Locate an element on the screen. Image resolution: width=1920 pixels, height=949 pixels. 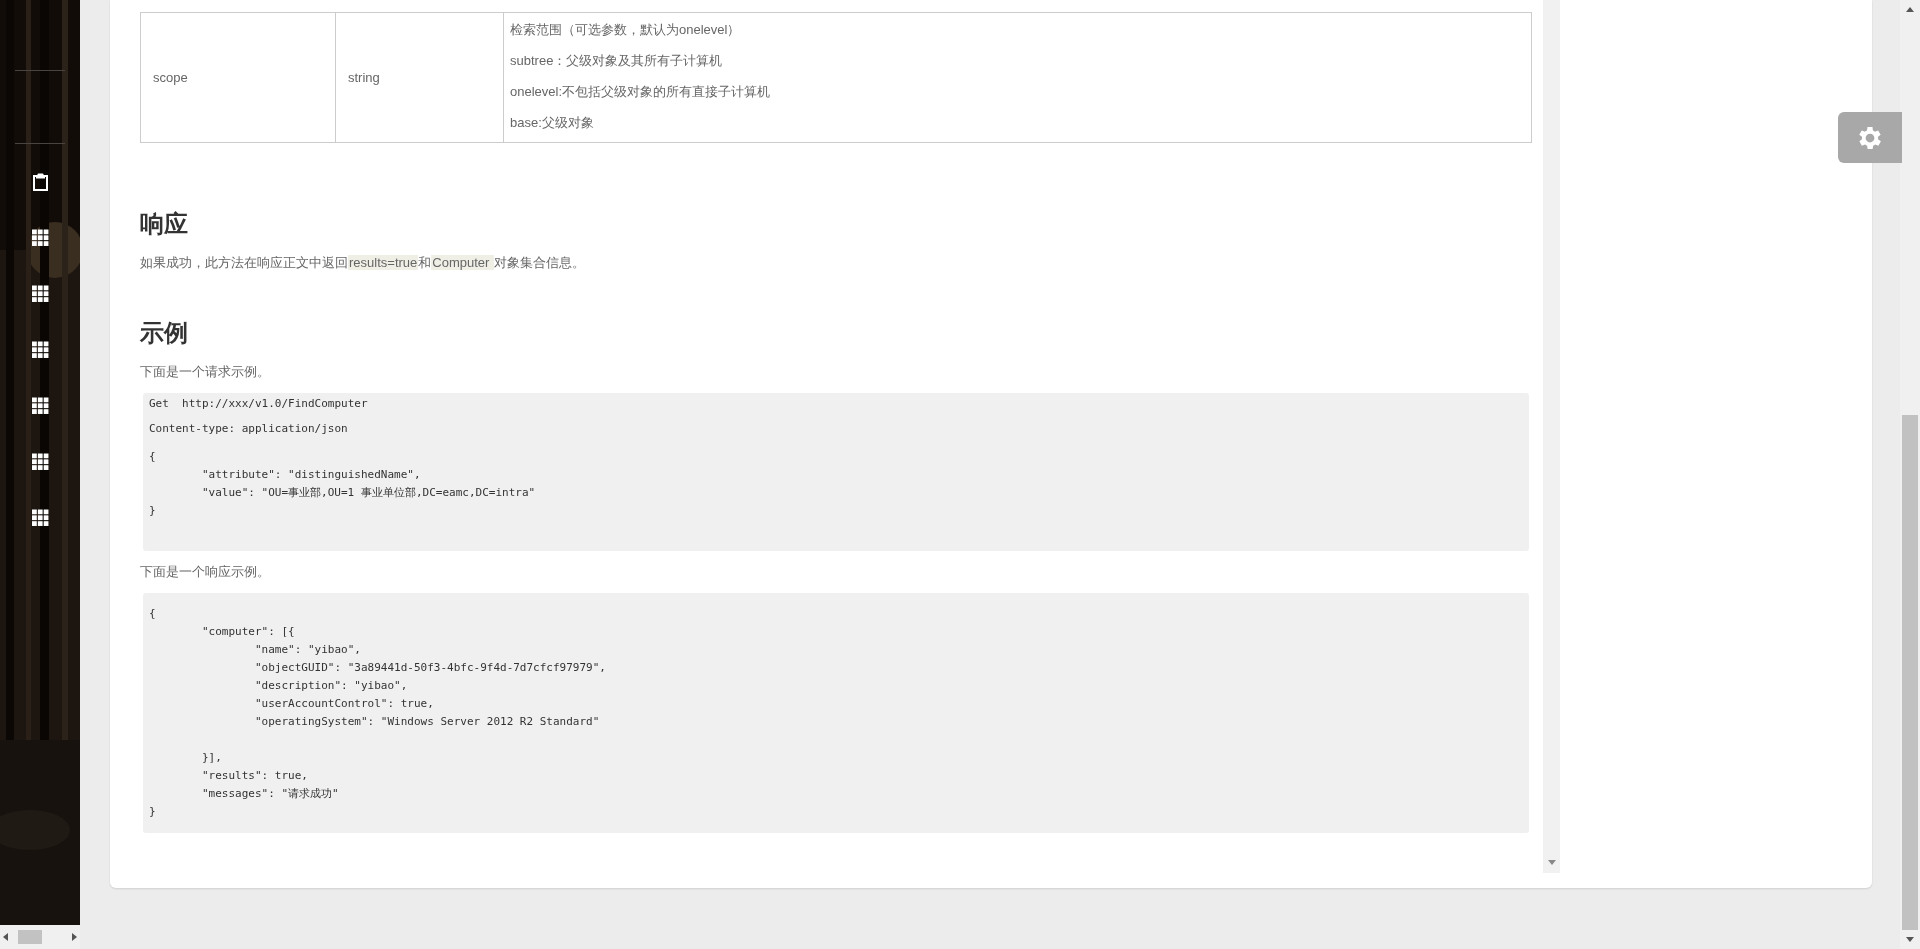
code-line: Content-type: application/json is located at coordinates (249, 429).